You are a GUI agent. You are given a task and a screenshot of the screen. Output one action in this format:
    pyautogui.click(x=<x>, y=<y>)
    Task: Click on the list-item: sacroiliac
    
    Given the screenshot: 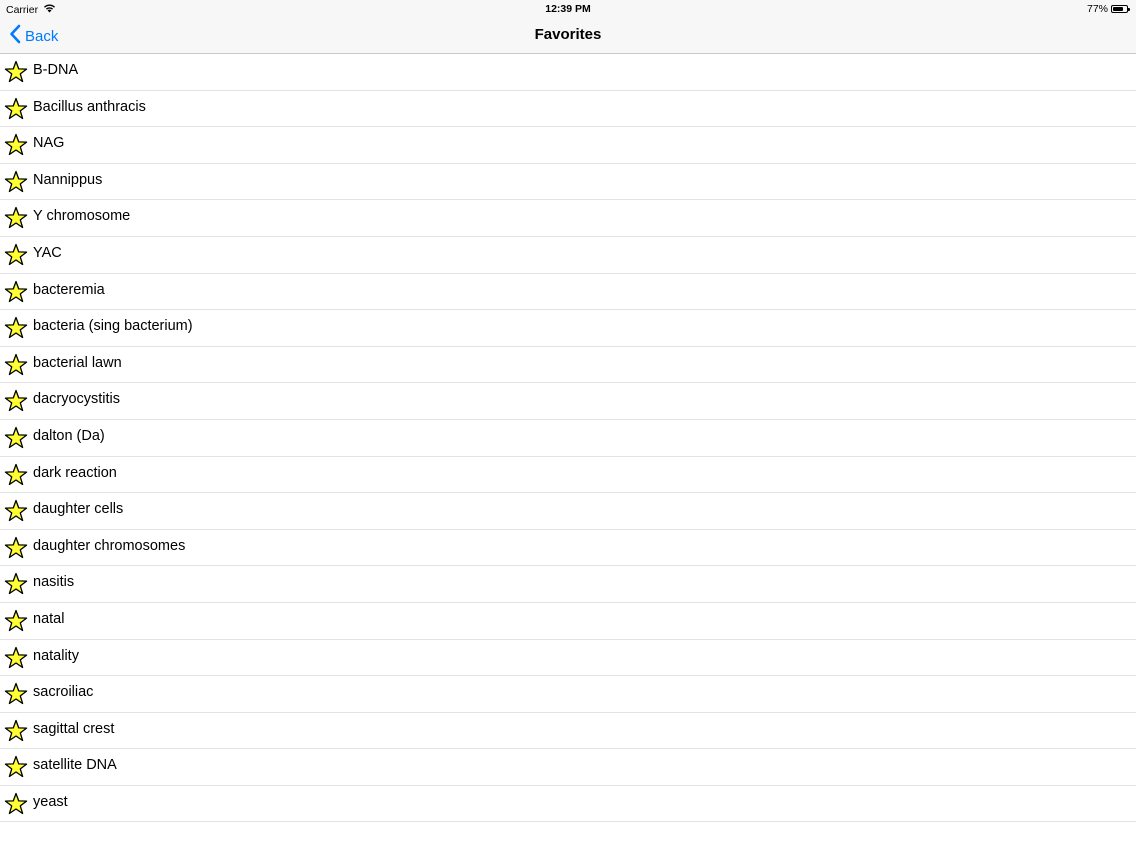 What is the action you would take?
    pyautogui.click(x=568, y=694)
    